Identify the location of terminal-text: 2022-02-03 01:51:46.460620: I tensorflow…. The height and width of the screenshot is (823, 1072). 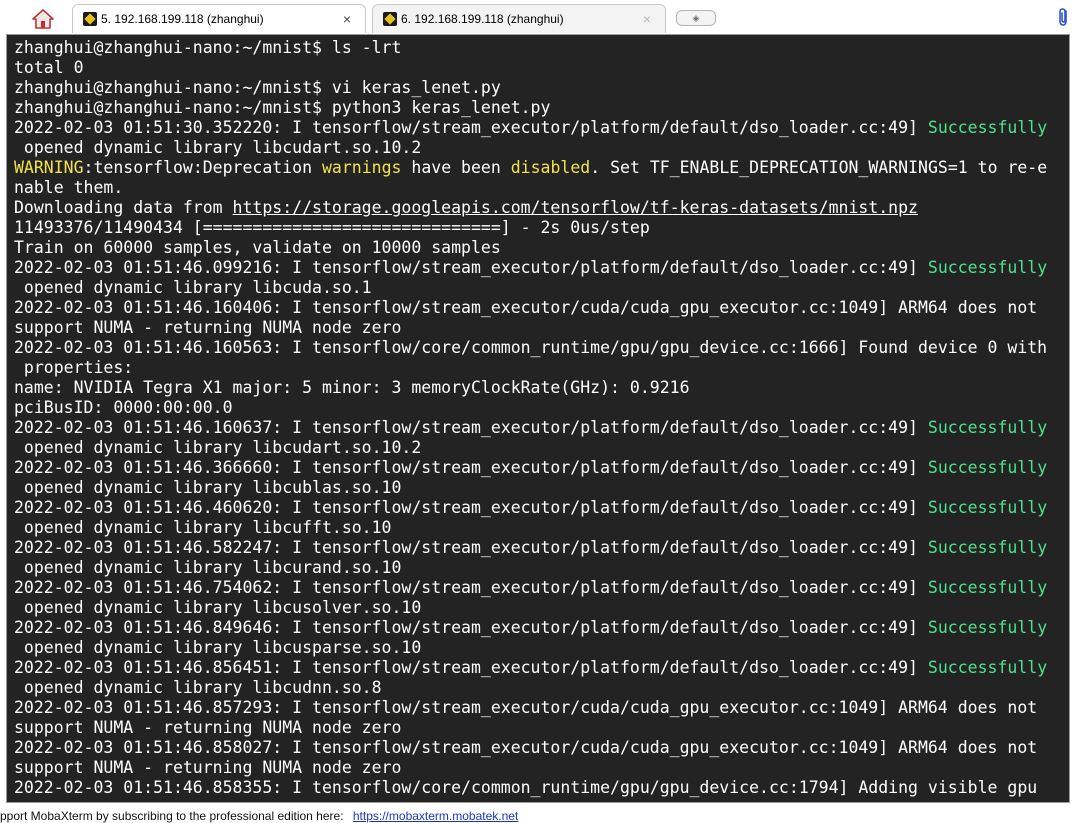
(471, 507).